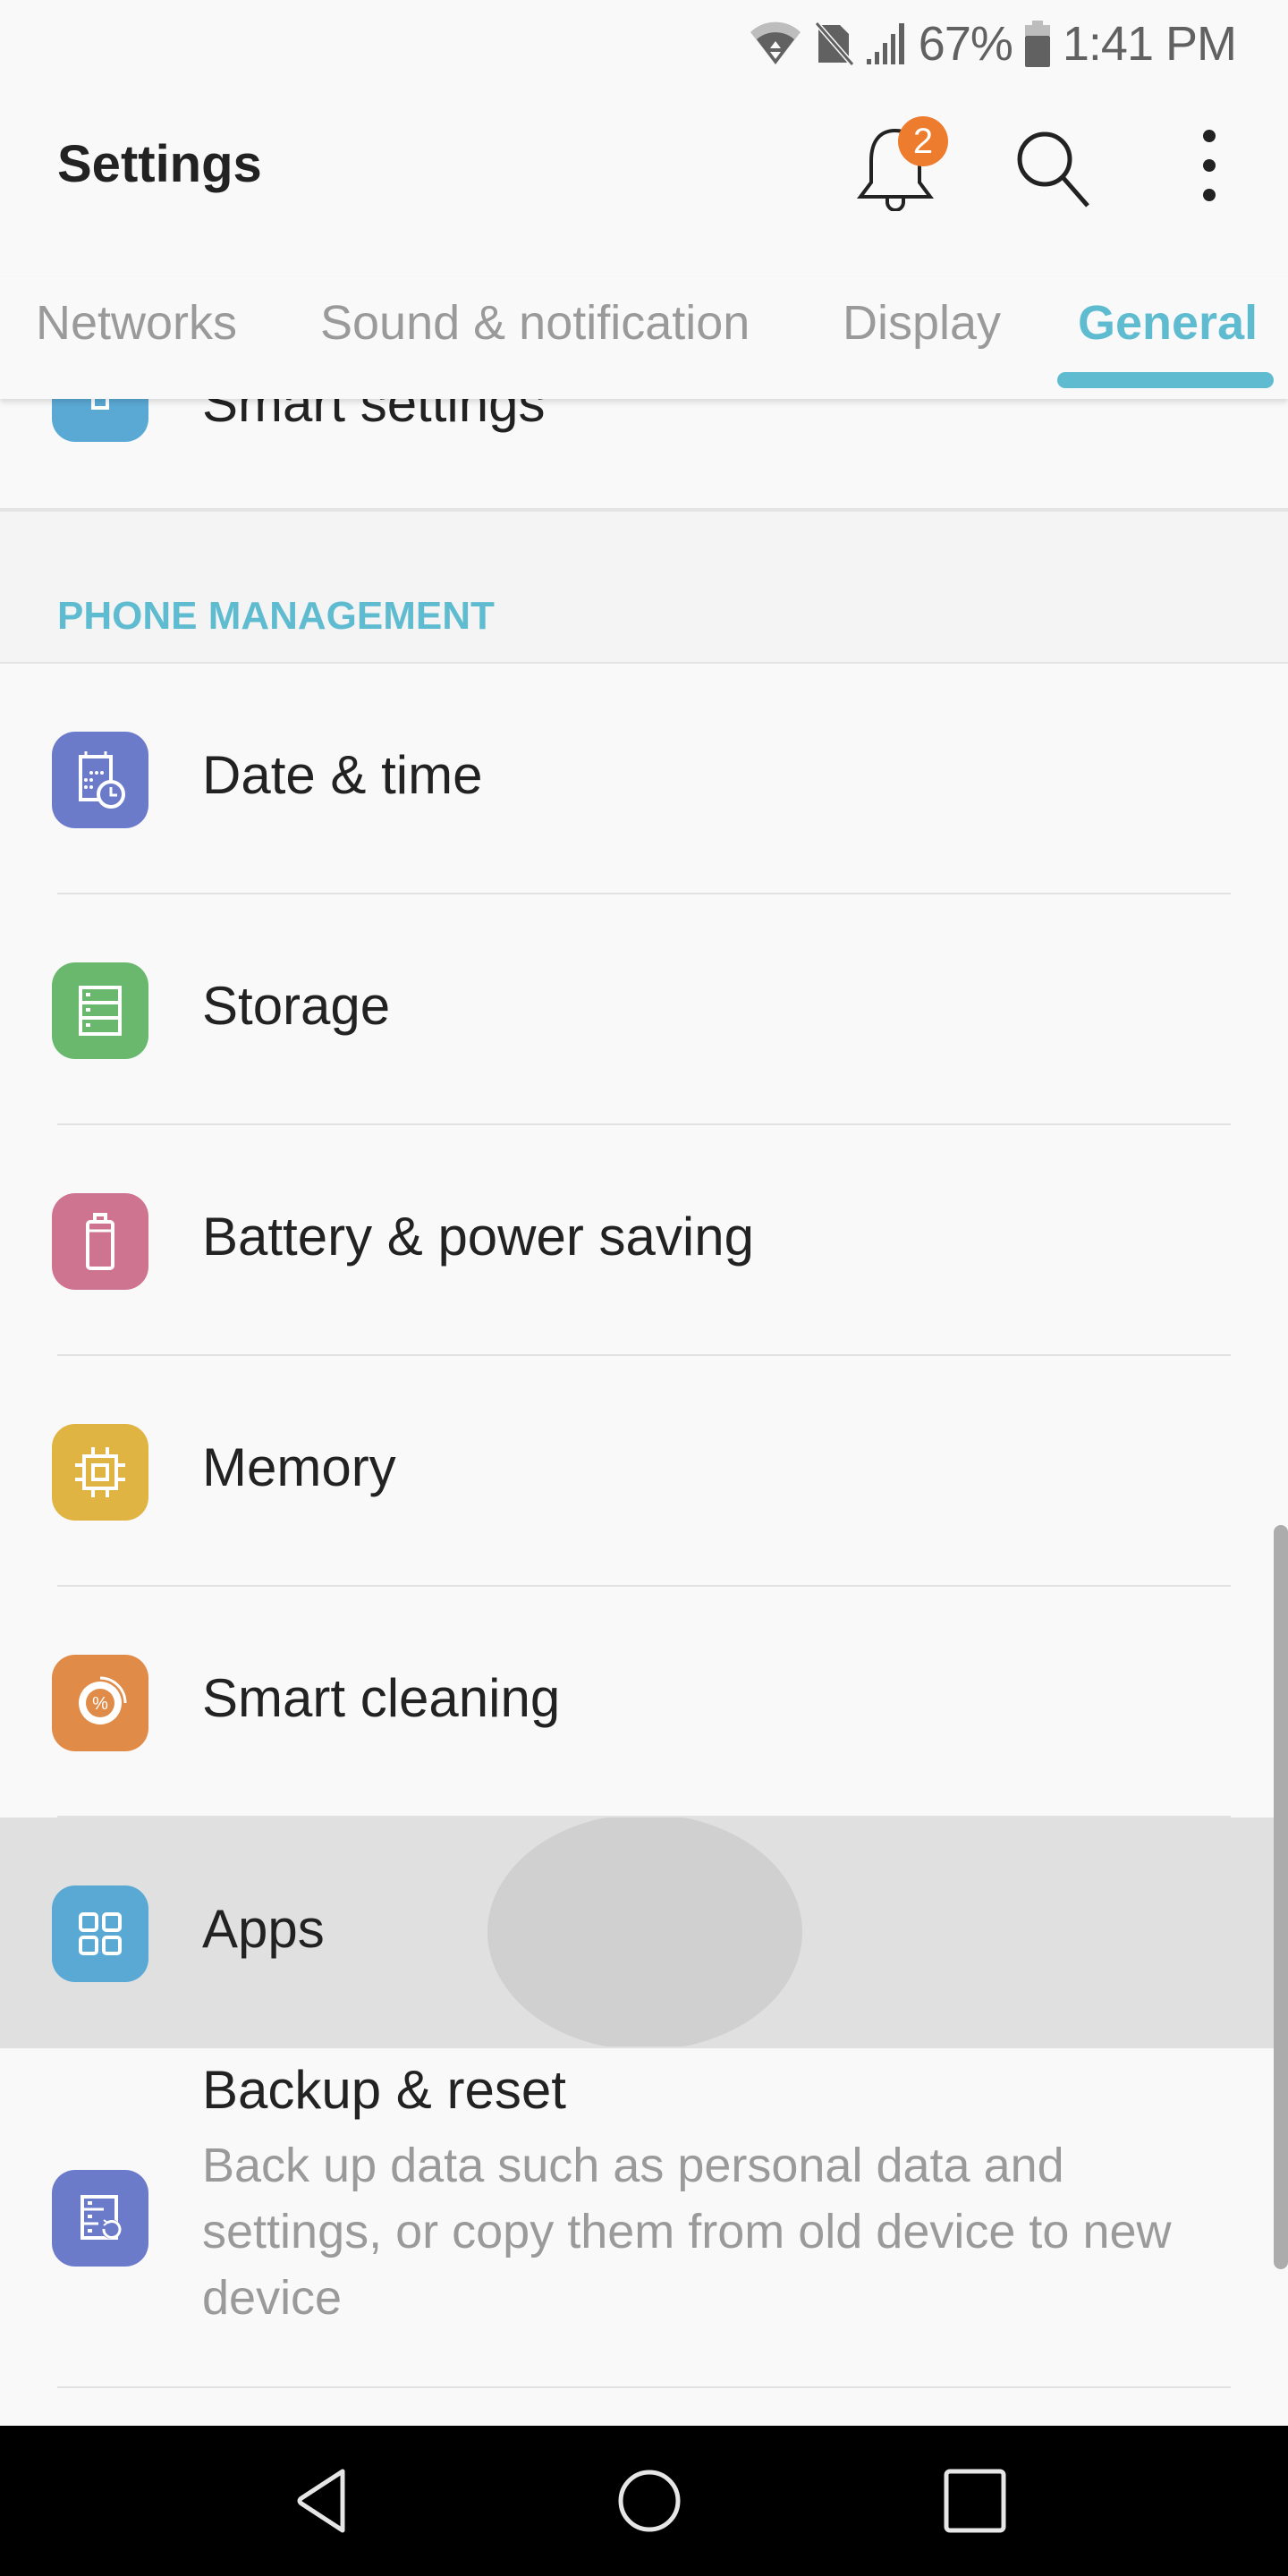  What do you see at coordinates (834, 43) in the screenshot?
I see `no-sim-icon` at bounding box center [834, 43].